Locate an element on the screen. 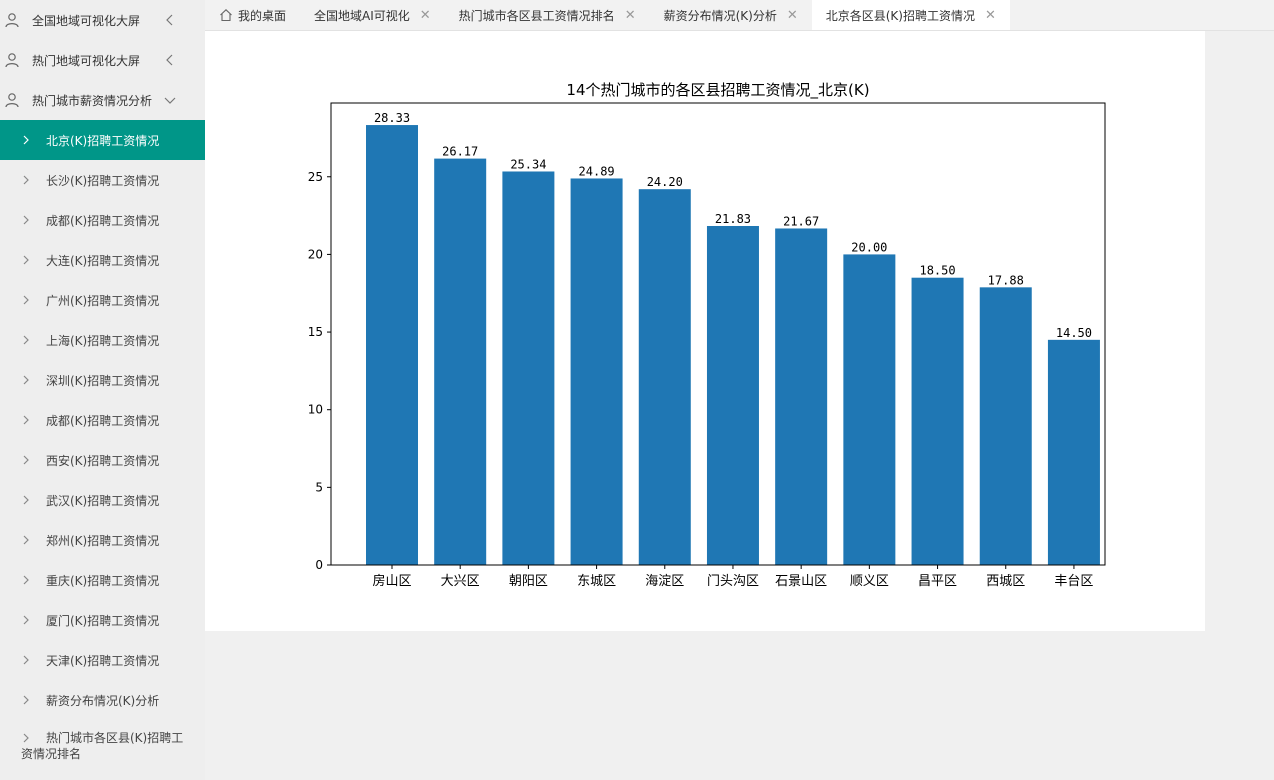 Image resolution: width=1274 pixels, height=780 pixels. bar-data-label: 24.20 is located at coordinates (665, 182).